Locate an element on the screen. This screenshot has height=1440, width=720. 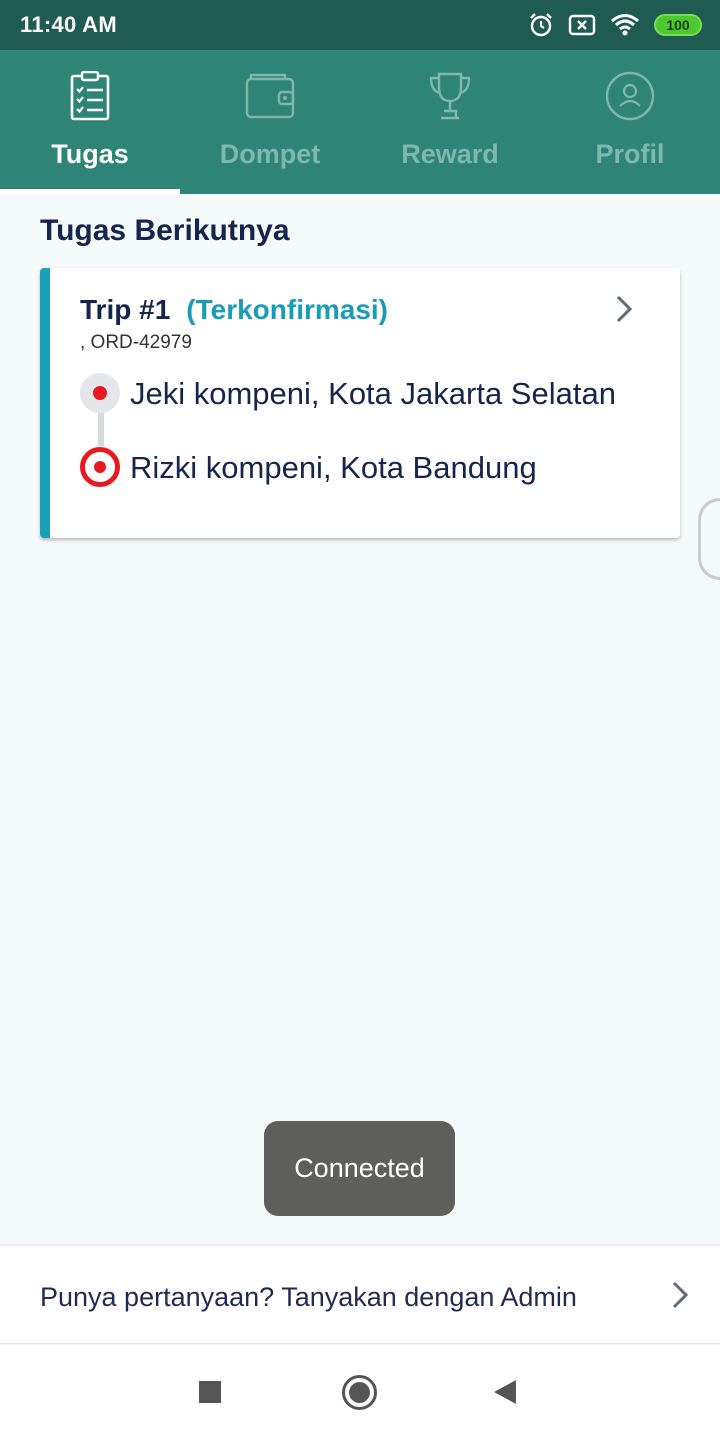
tab-dompet: Dompet is located at coordinates (270, 122).